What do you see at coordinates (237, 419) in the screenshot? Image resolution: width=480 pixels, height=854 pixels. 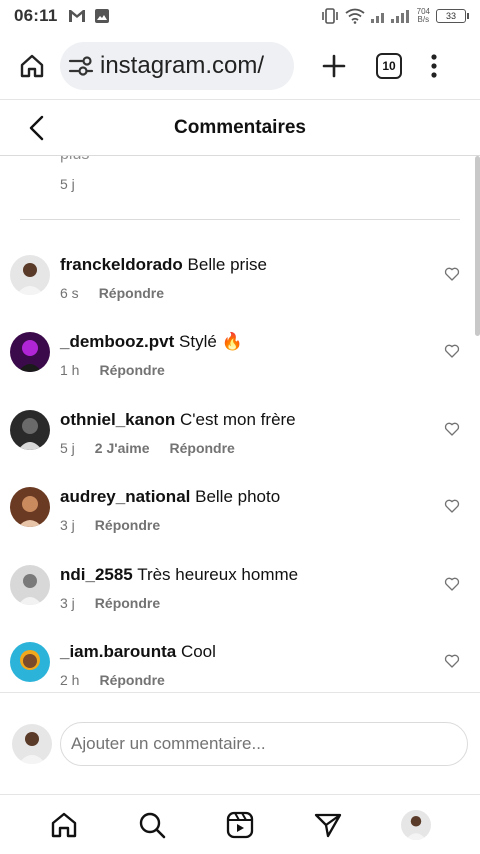 I see `comment-body: C'est mon frère` at bounding box center [237, 419].